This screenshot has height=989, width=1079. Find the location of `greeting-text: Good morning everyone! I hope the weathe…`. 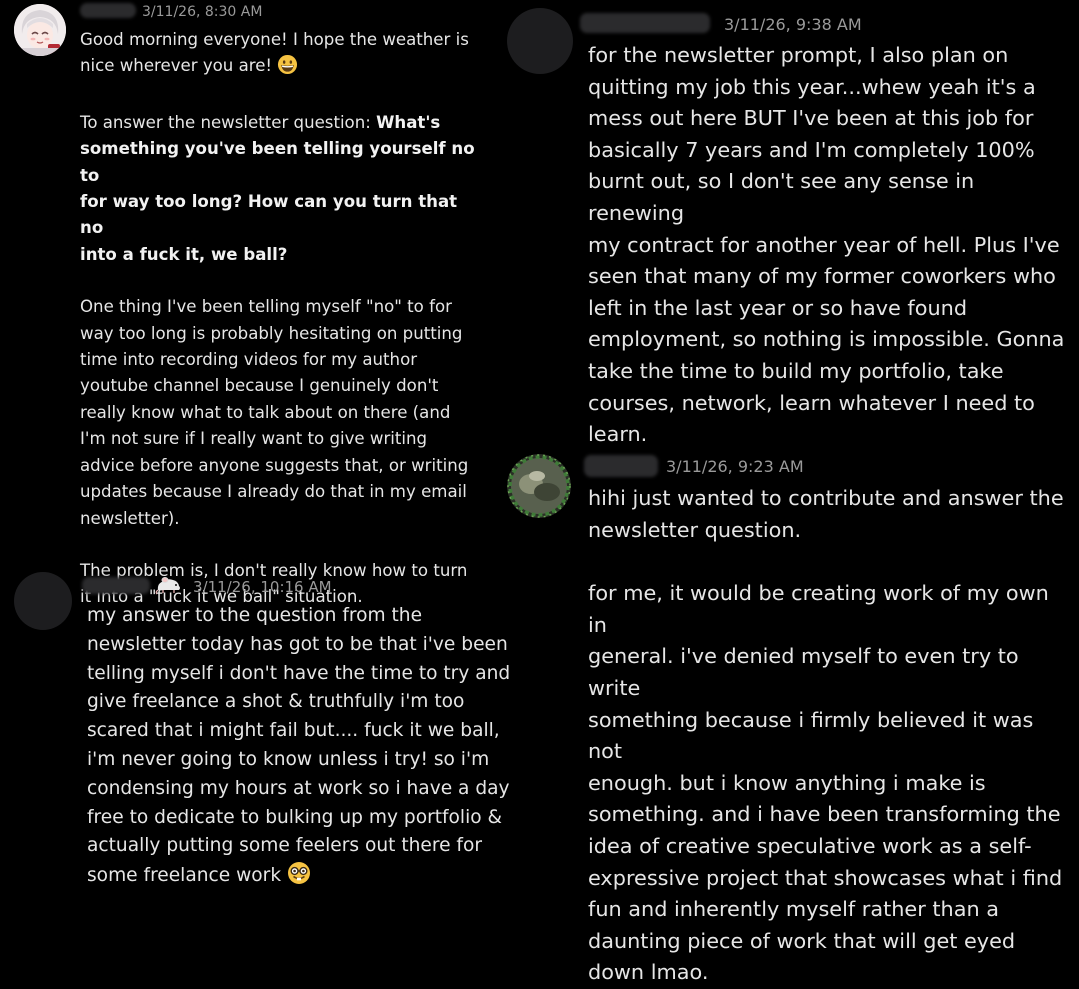

greeting-text: Good morning everyone! I hope the weathe… is located at coordinates (274, 53).